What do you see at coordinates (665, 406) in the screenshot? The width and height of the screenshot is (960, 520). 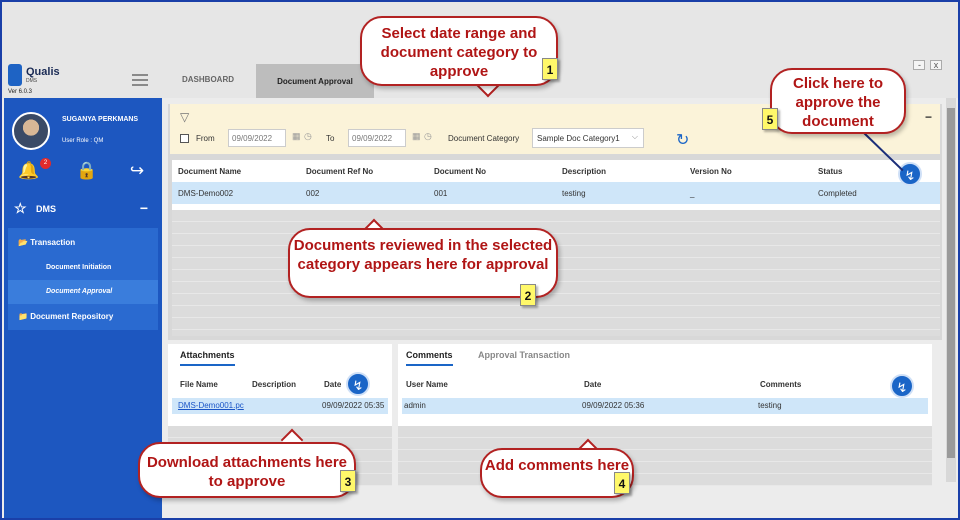 I see `table-row: admin 09/09/2022 05:36 testing` at bounding box center [665, 406].